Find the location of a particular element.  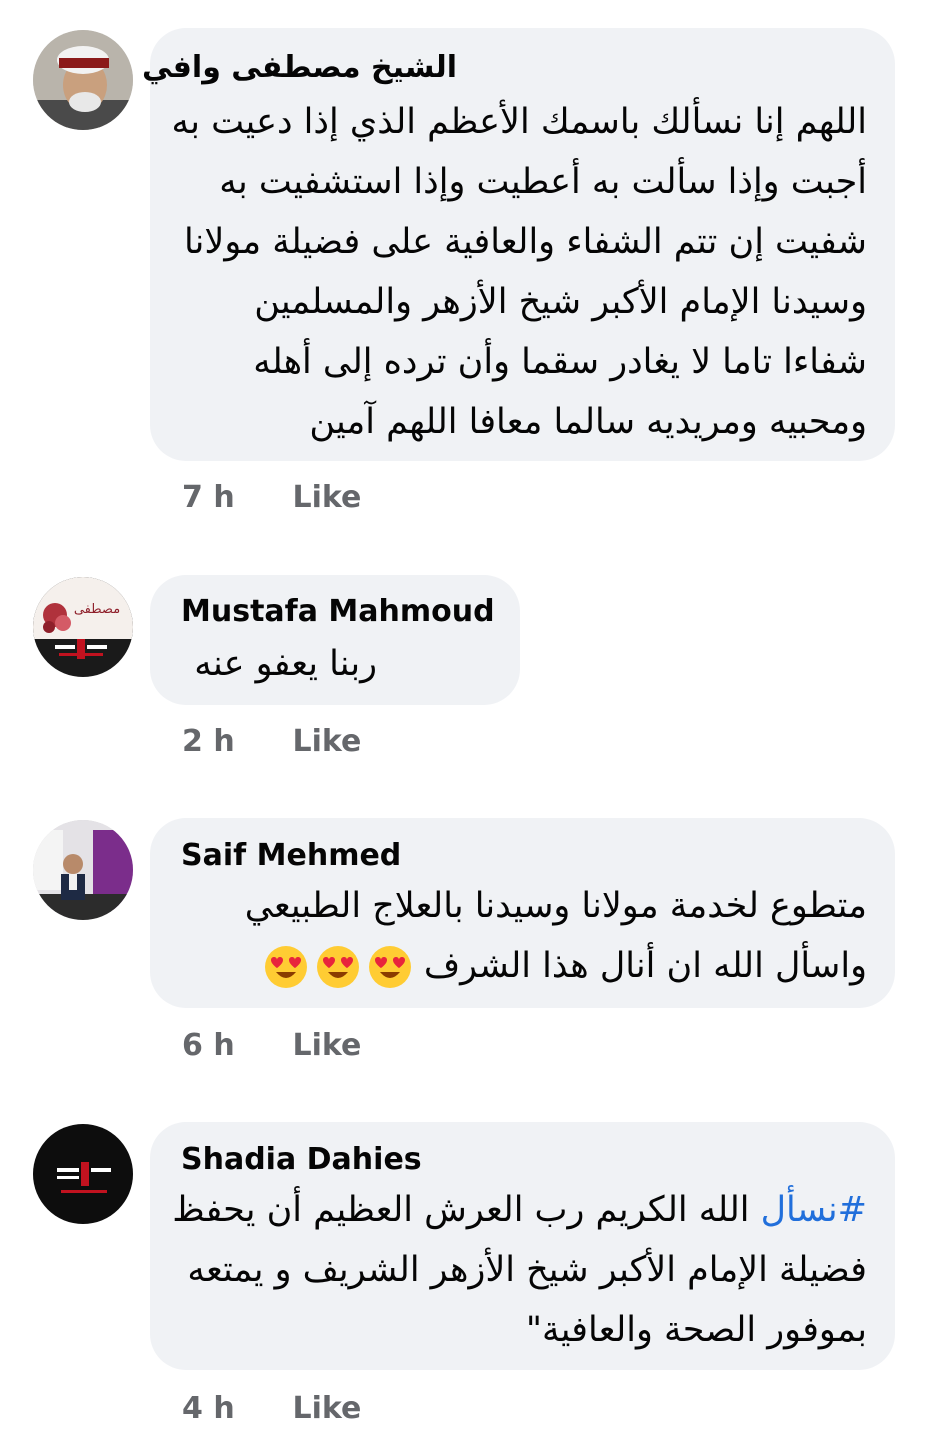

comment-meta: 7 h Like is located at coordinates (271, 497).